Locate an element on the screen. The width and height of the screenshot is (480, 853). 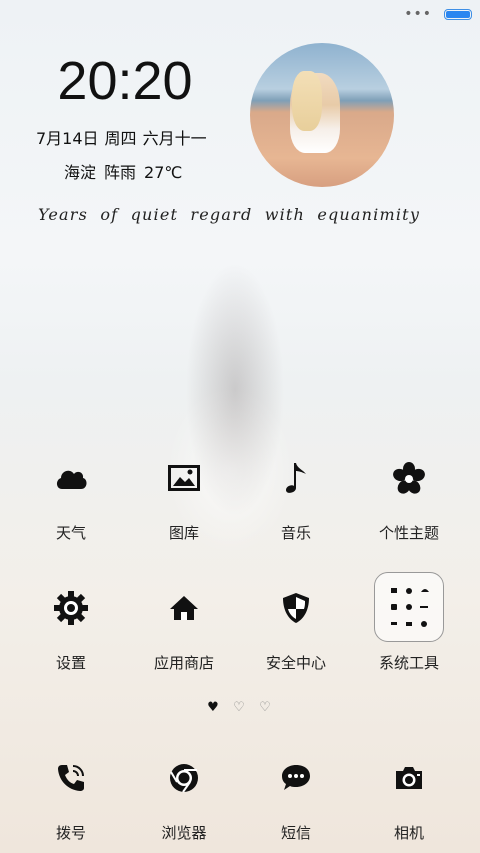
dock-messages: 短信 is located at coordinates (296, 800).